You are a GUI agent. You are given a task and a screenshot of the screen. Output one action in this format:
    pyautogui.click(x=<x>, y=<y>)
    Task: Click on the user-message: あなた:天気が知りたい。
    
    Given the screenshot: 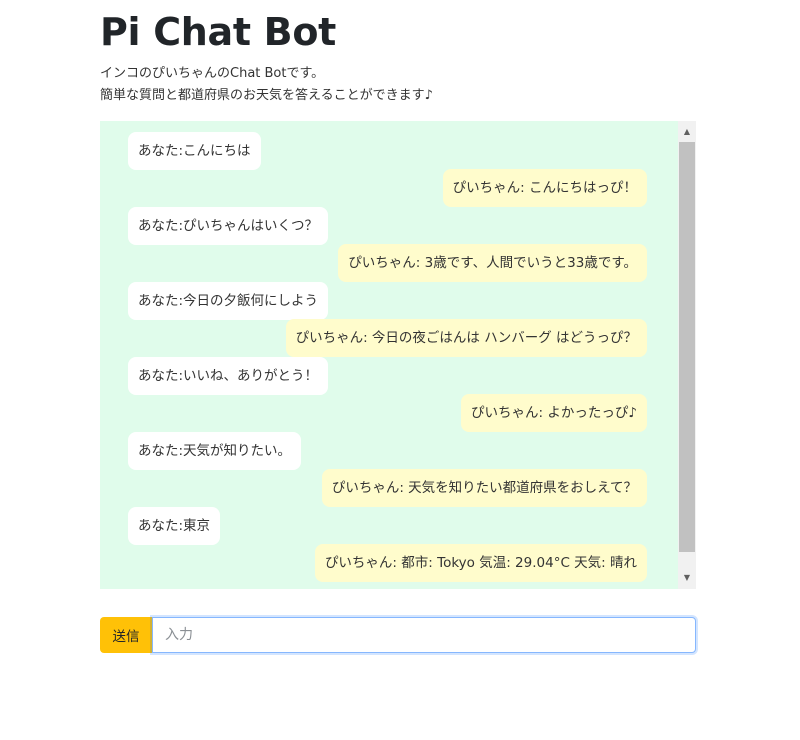 What is the action you would take?
    pyautogui.click(x=215, y=451)
    